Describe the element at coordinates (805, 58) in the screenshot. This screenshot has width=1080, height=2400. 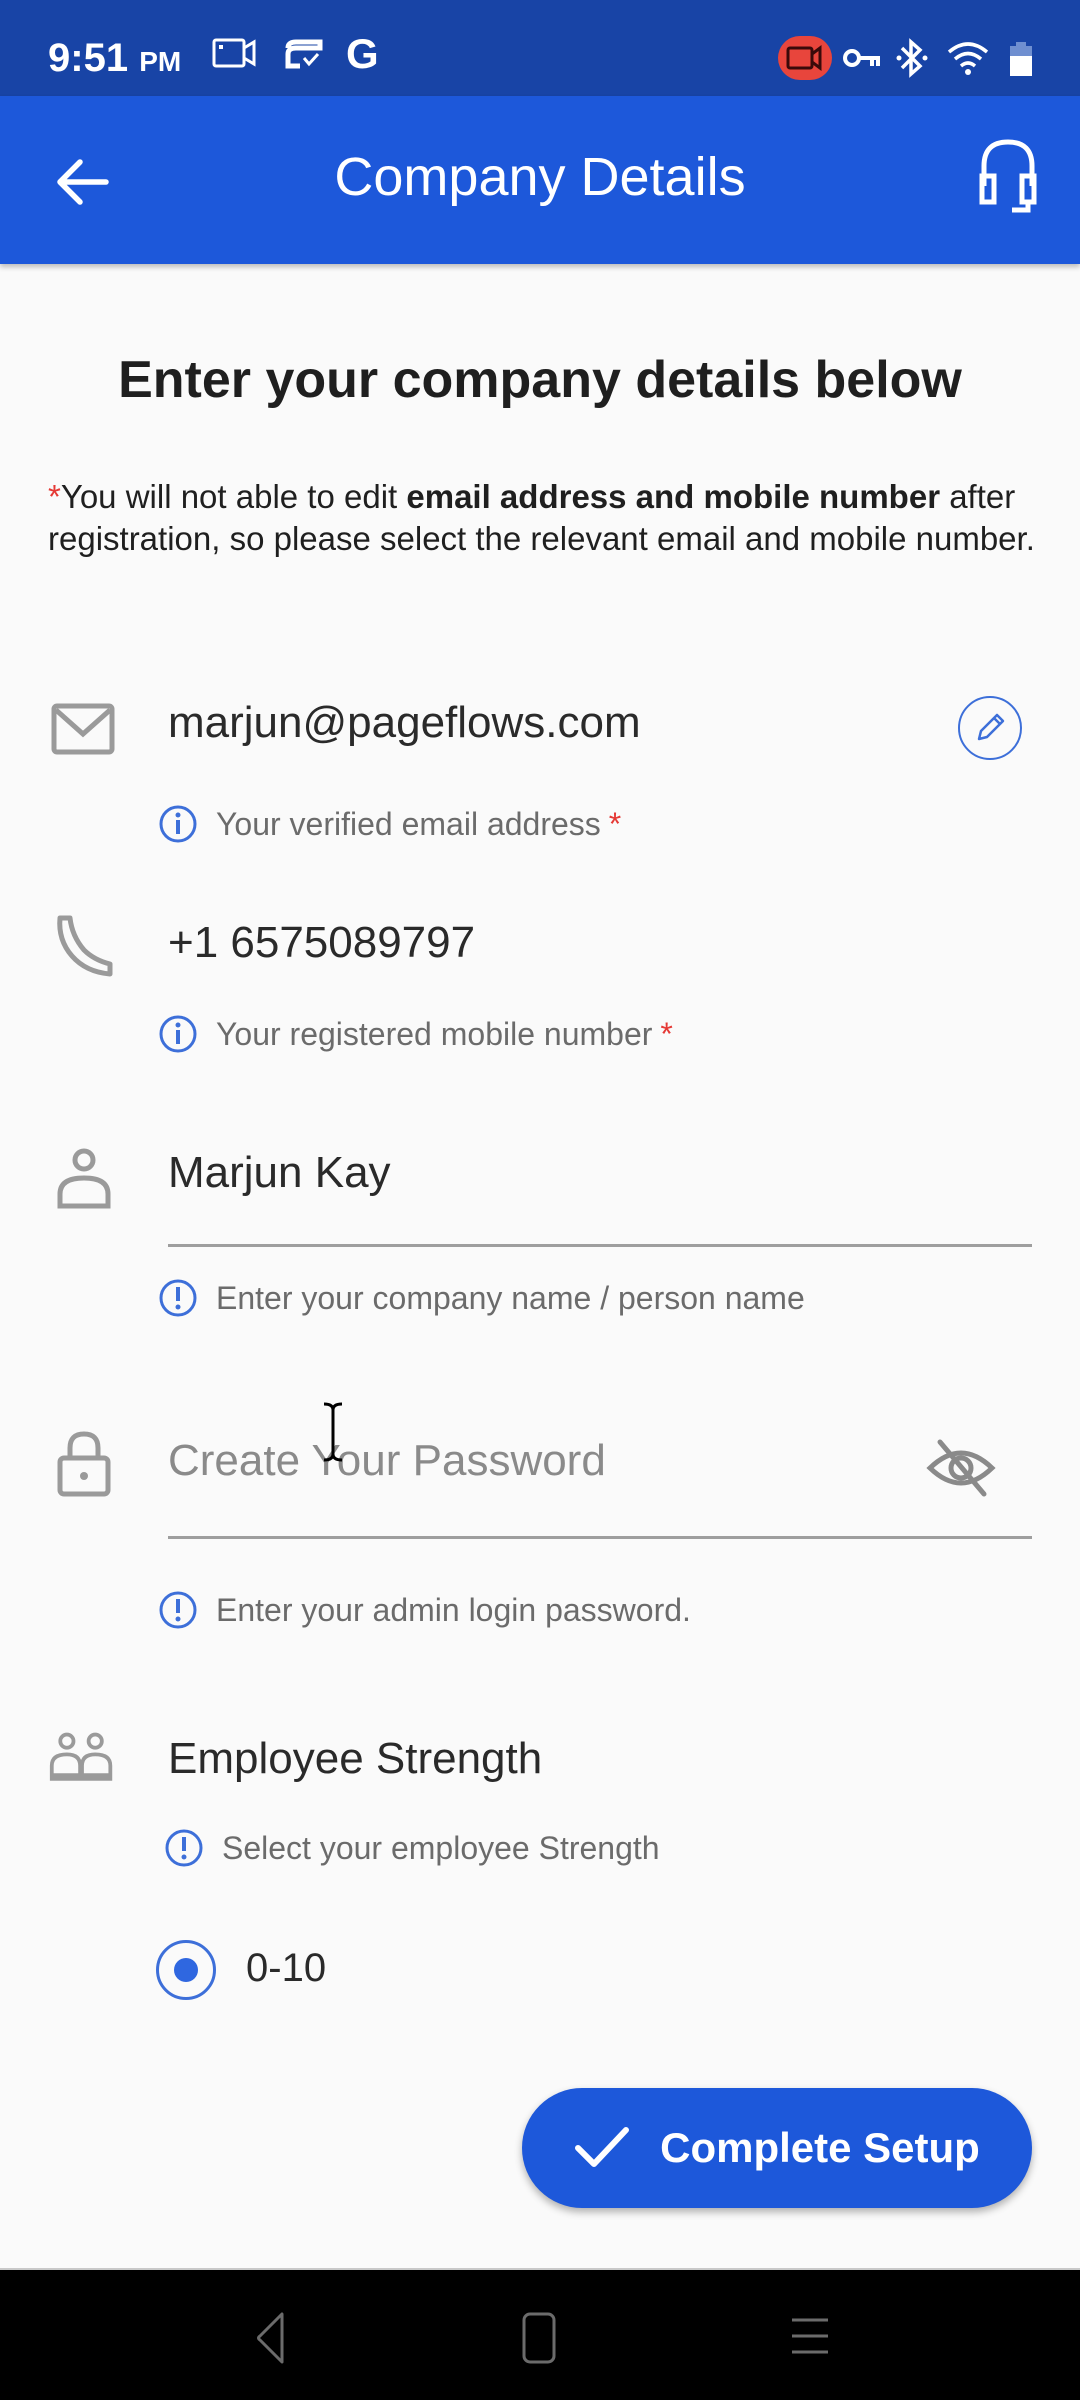
I see `recording-active-icon` at that location.